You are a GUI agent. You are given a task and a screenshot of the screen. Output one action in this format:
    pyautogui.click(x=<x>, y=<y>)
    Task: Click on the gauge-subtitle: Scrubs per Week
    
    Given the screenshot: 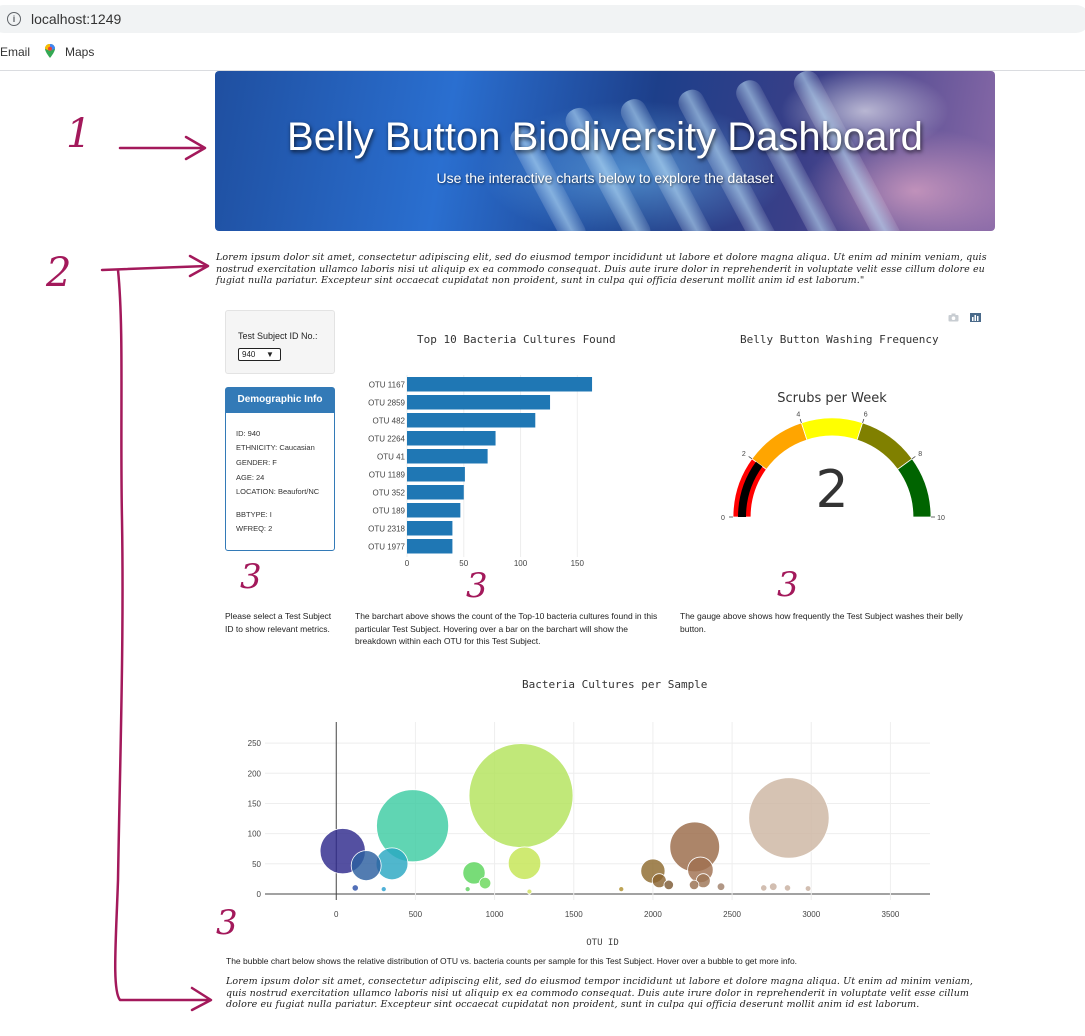 What is the action you would take?
    pyautogui.click(x=832, y=398)
    